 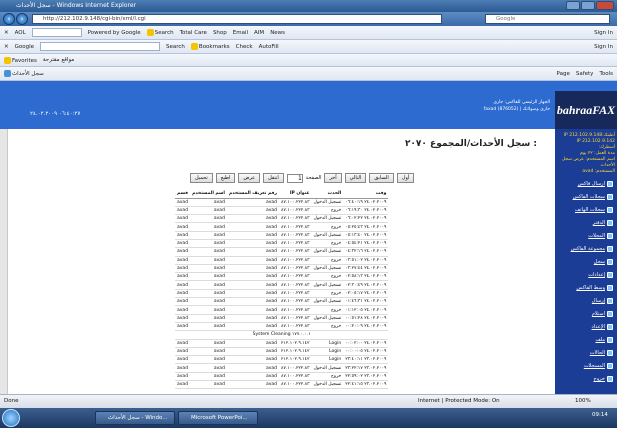 I want to click on minimize-button, so click(x=573, y=5).